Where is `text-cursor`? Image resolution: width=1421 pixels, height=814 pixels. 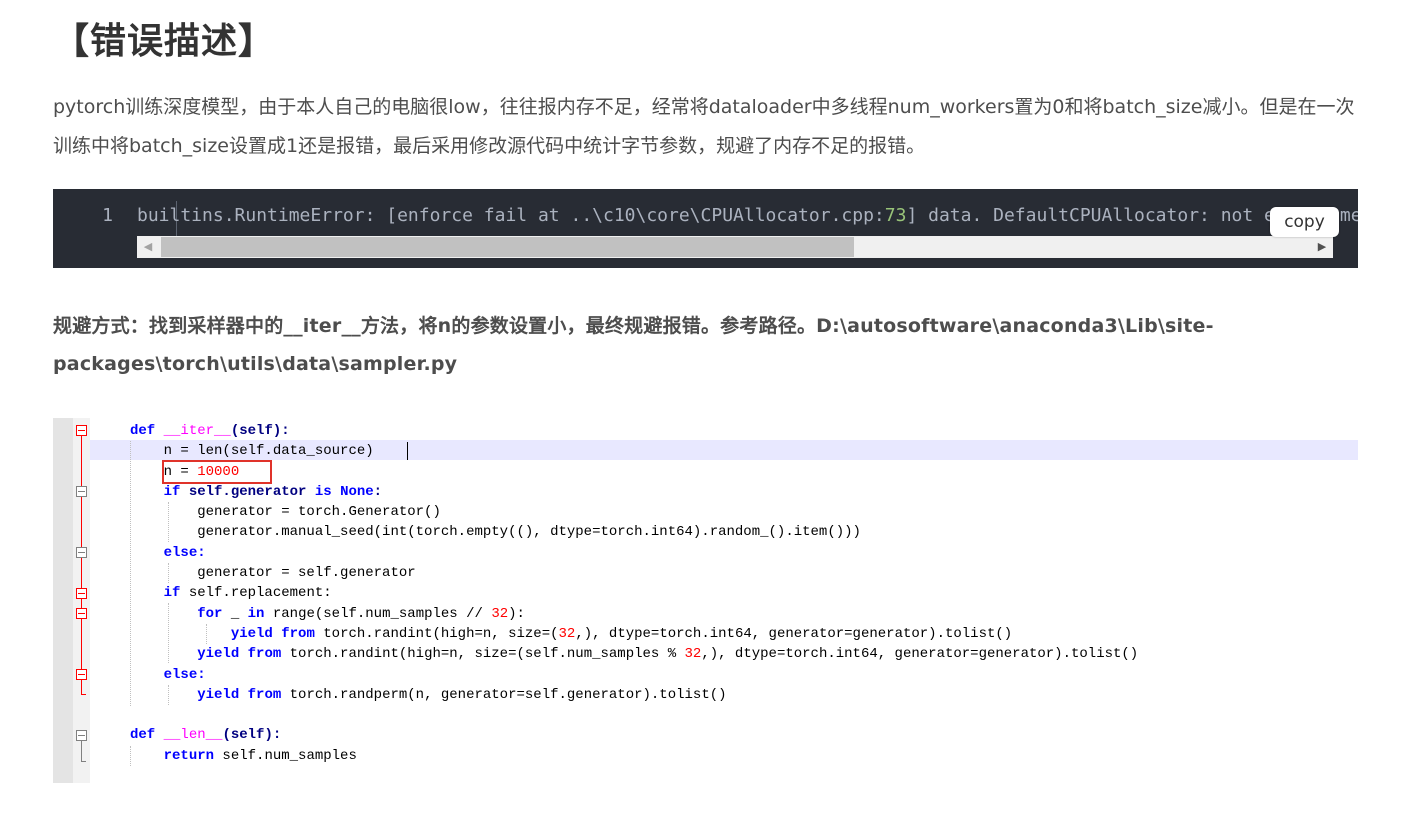
text-cursor is located at coordinates (407, 451).